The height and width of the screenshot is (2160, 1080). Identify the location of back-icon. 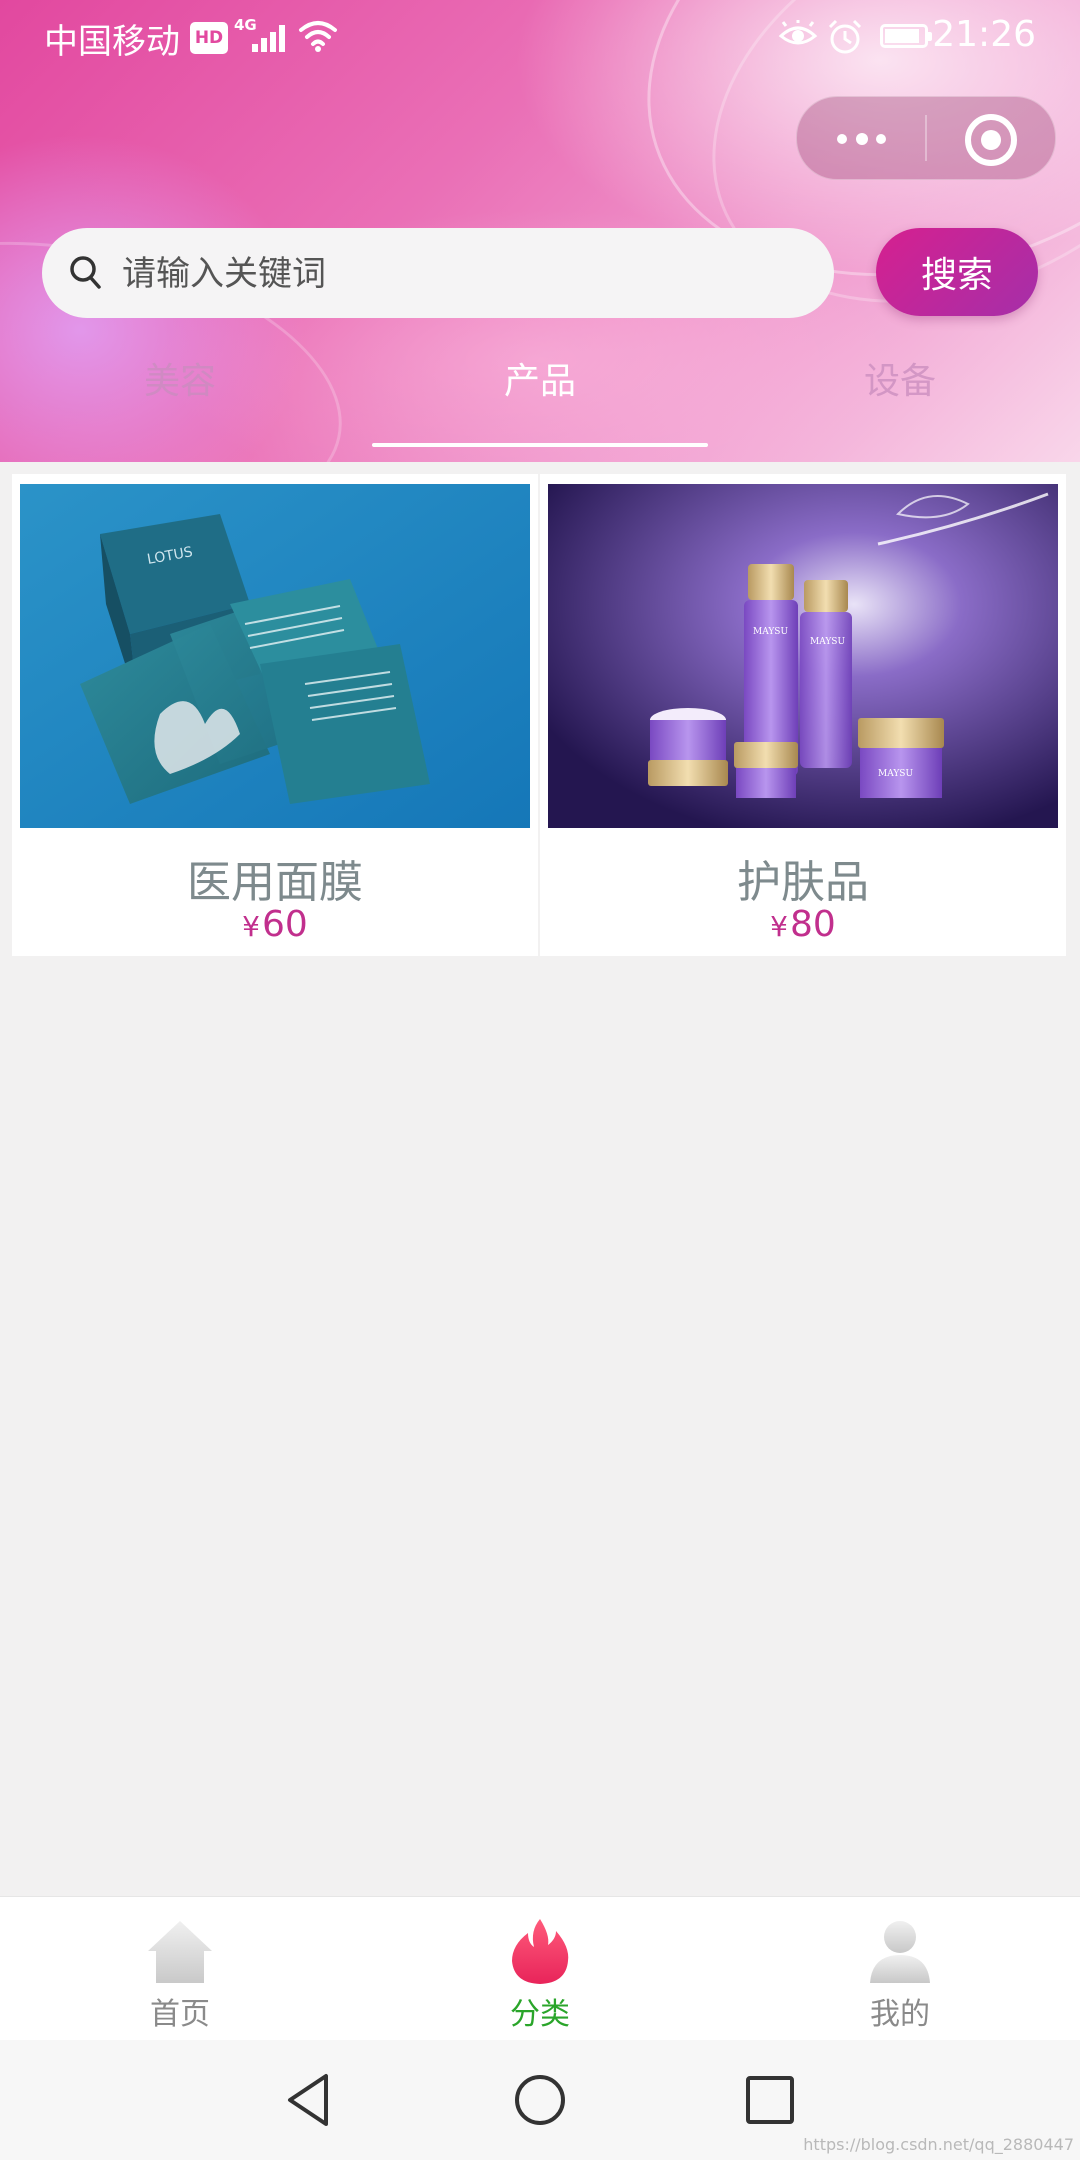
(310, 2100).